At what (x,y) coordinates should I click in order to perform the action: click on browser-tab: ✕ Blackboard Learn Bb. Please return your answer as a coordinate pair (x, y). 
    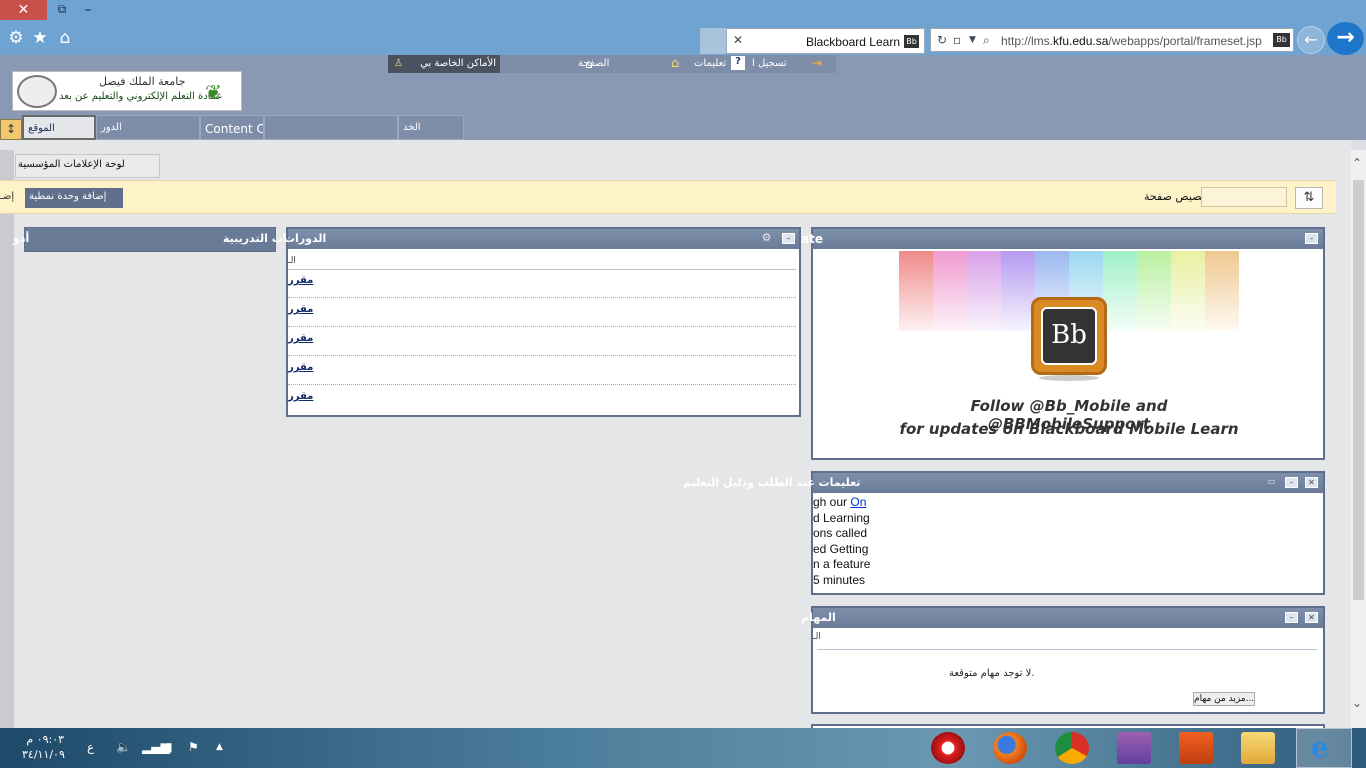
    Looking at the image, I should click on (825, 41).